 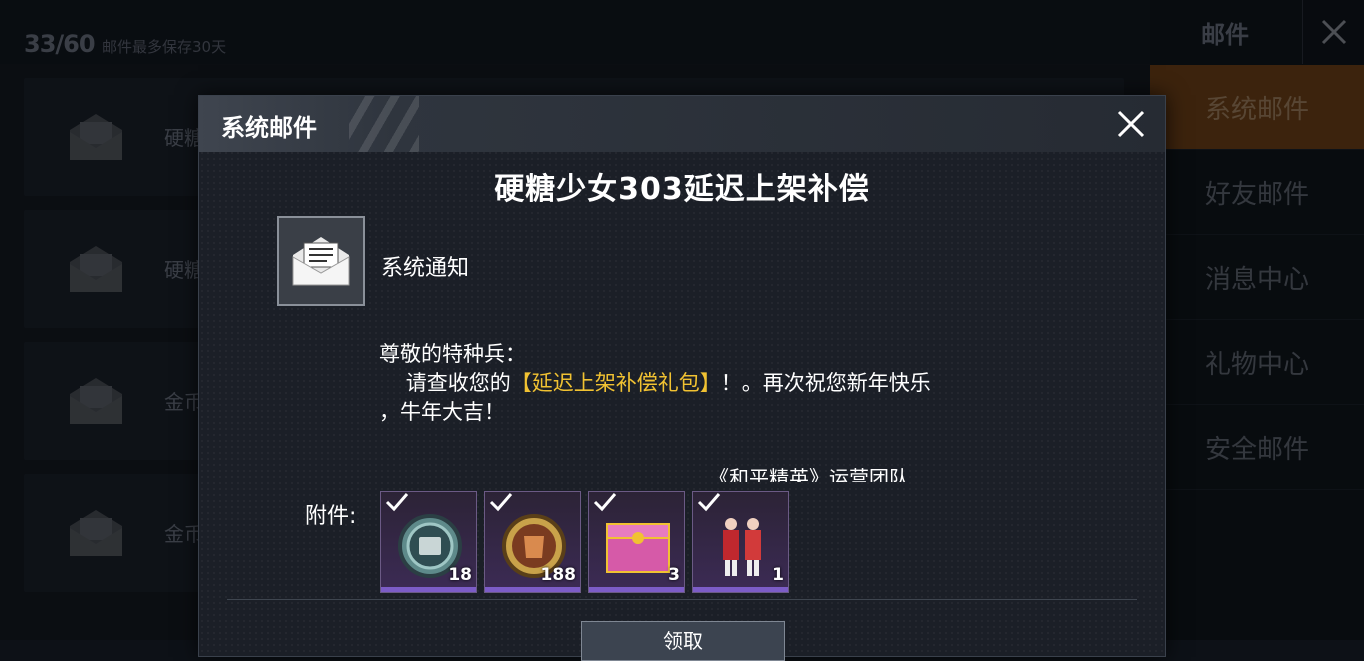 What do you see at coordinates (742, 547) in the screenshot?
I see `character-outfit-icon` at bounding box center [742, 547].